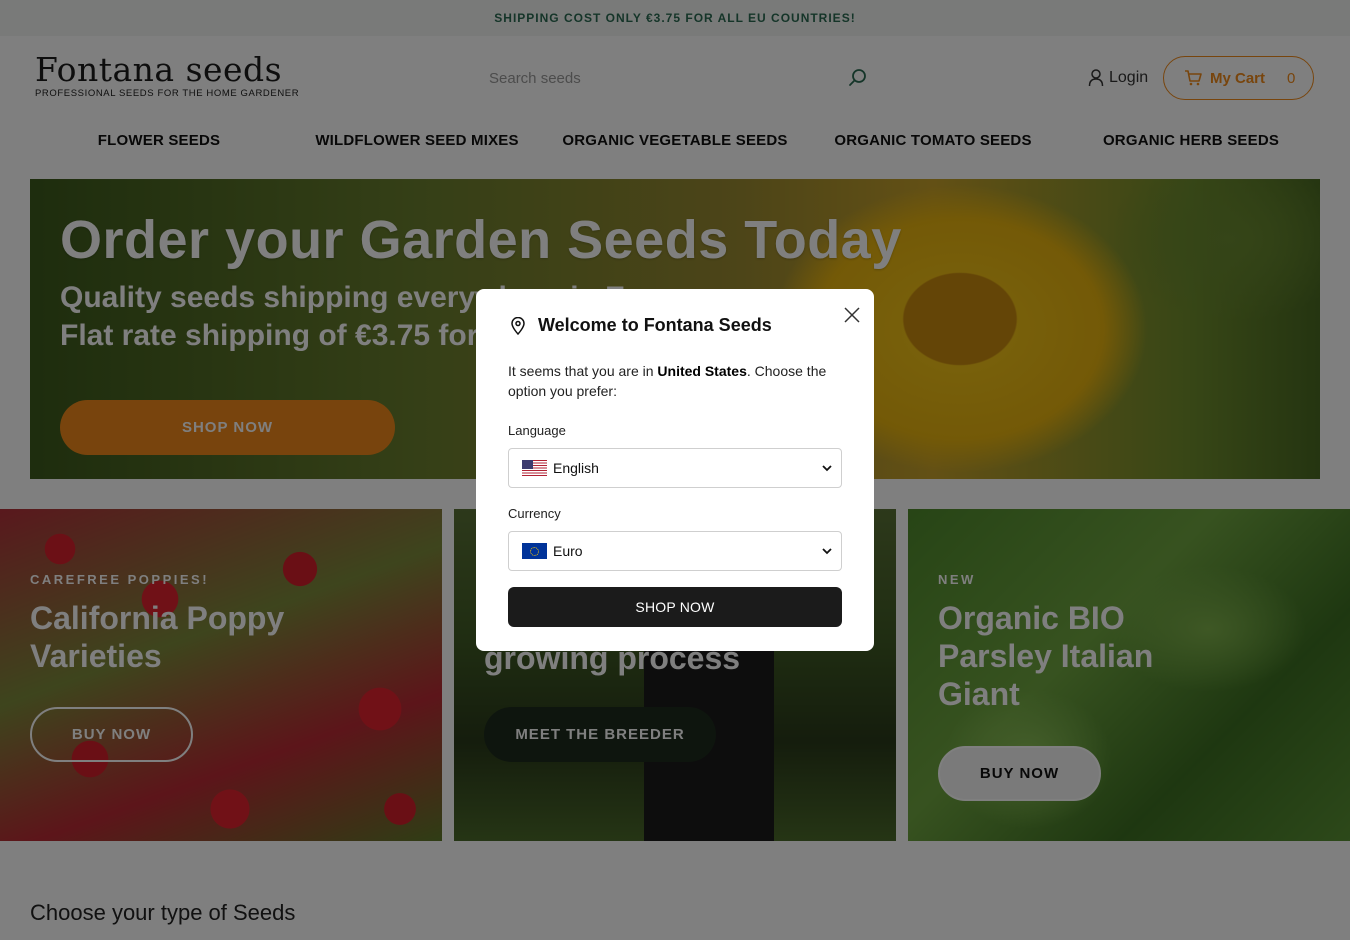 This screenshot has height=940, width=1350. What do you see at coordinates (534, 468) in the screenshot?
I see `us-flag-icon` at bounding box center [534, 468].